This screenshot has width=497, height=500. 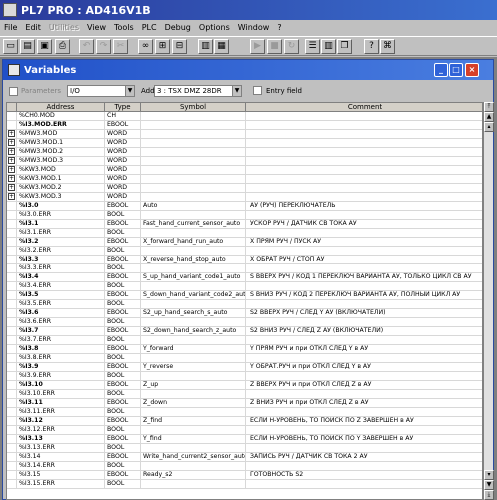 What do you see at coordinates (123, 107) in the screenshot?
I see `column-header-type: Type` at bounding box center [123, 107].